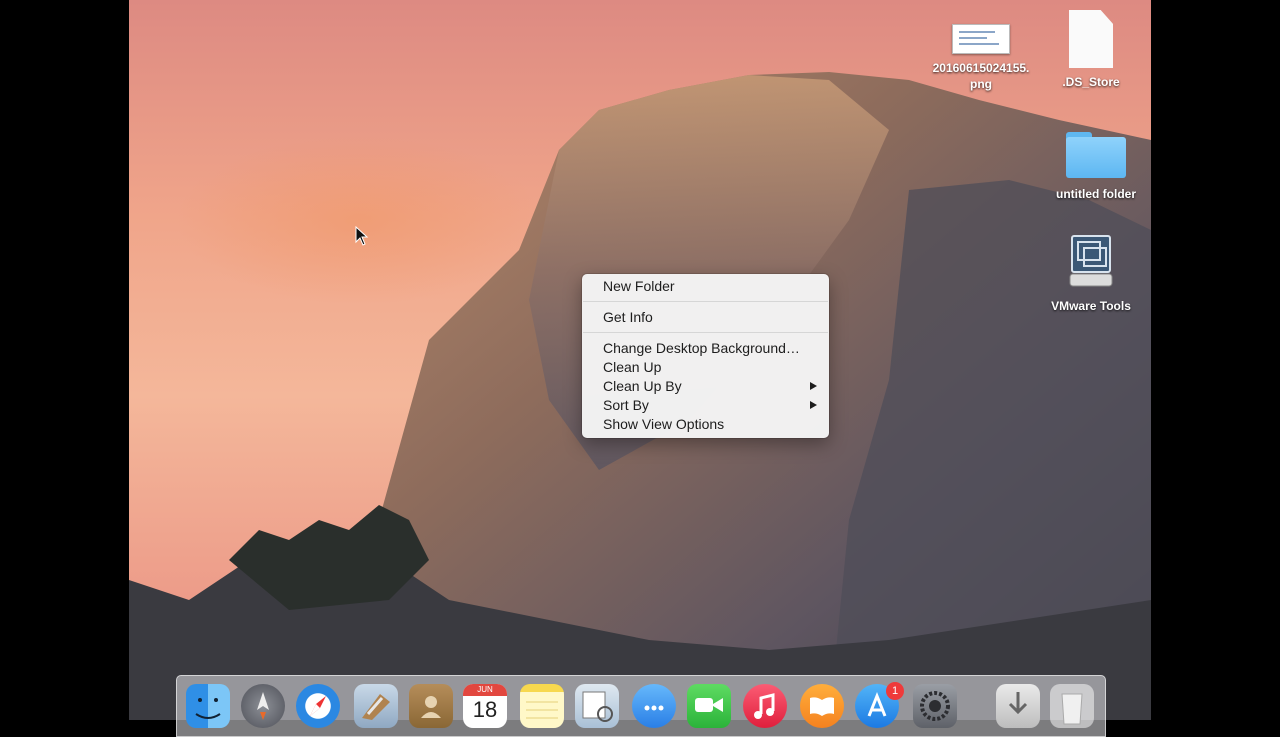 The image size is (1280, 737). I want to click on menu-item-label: Show View Options, so click(664, 424).